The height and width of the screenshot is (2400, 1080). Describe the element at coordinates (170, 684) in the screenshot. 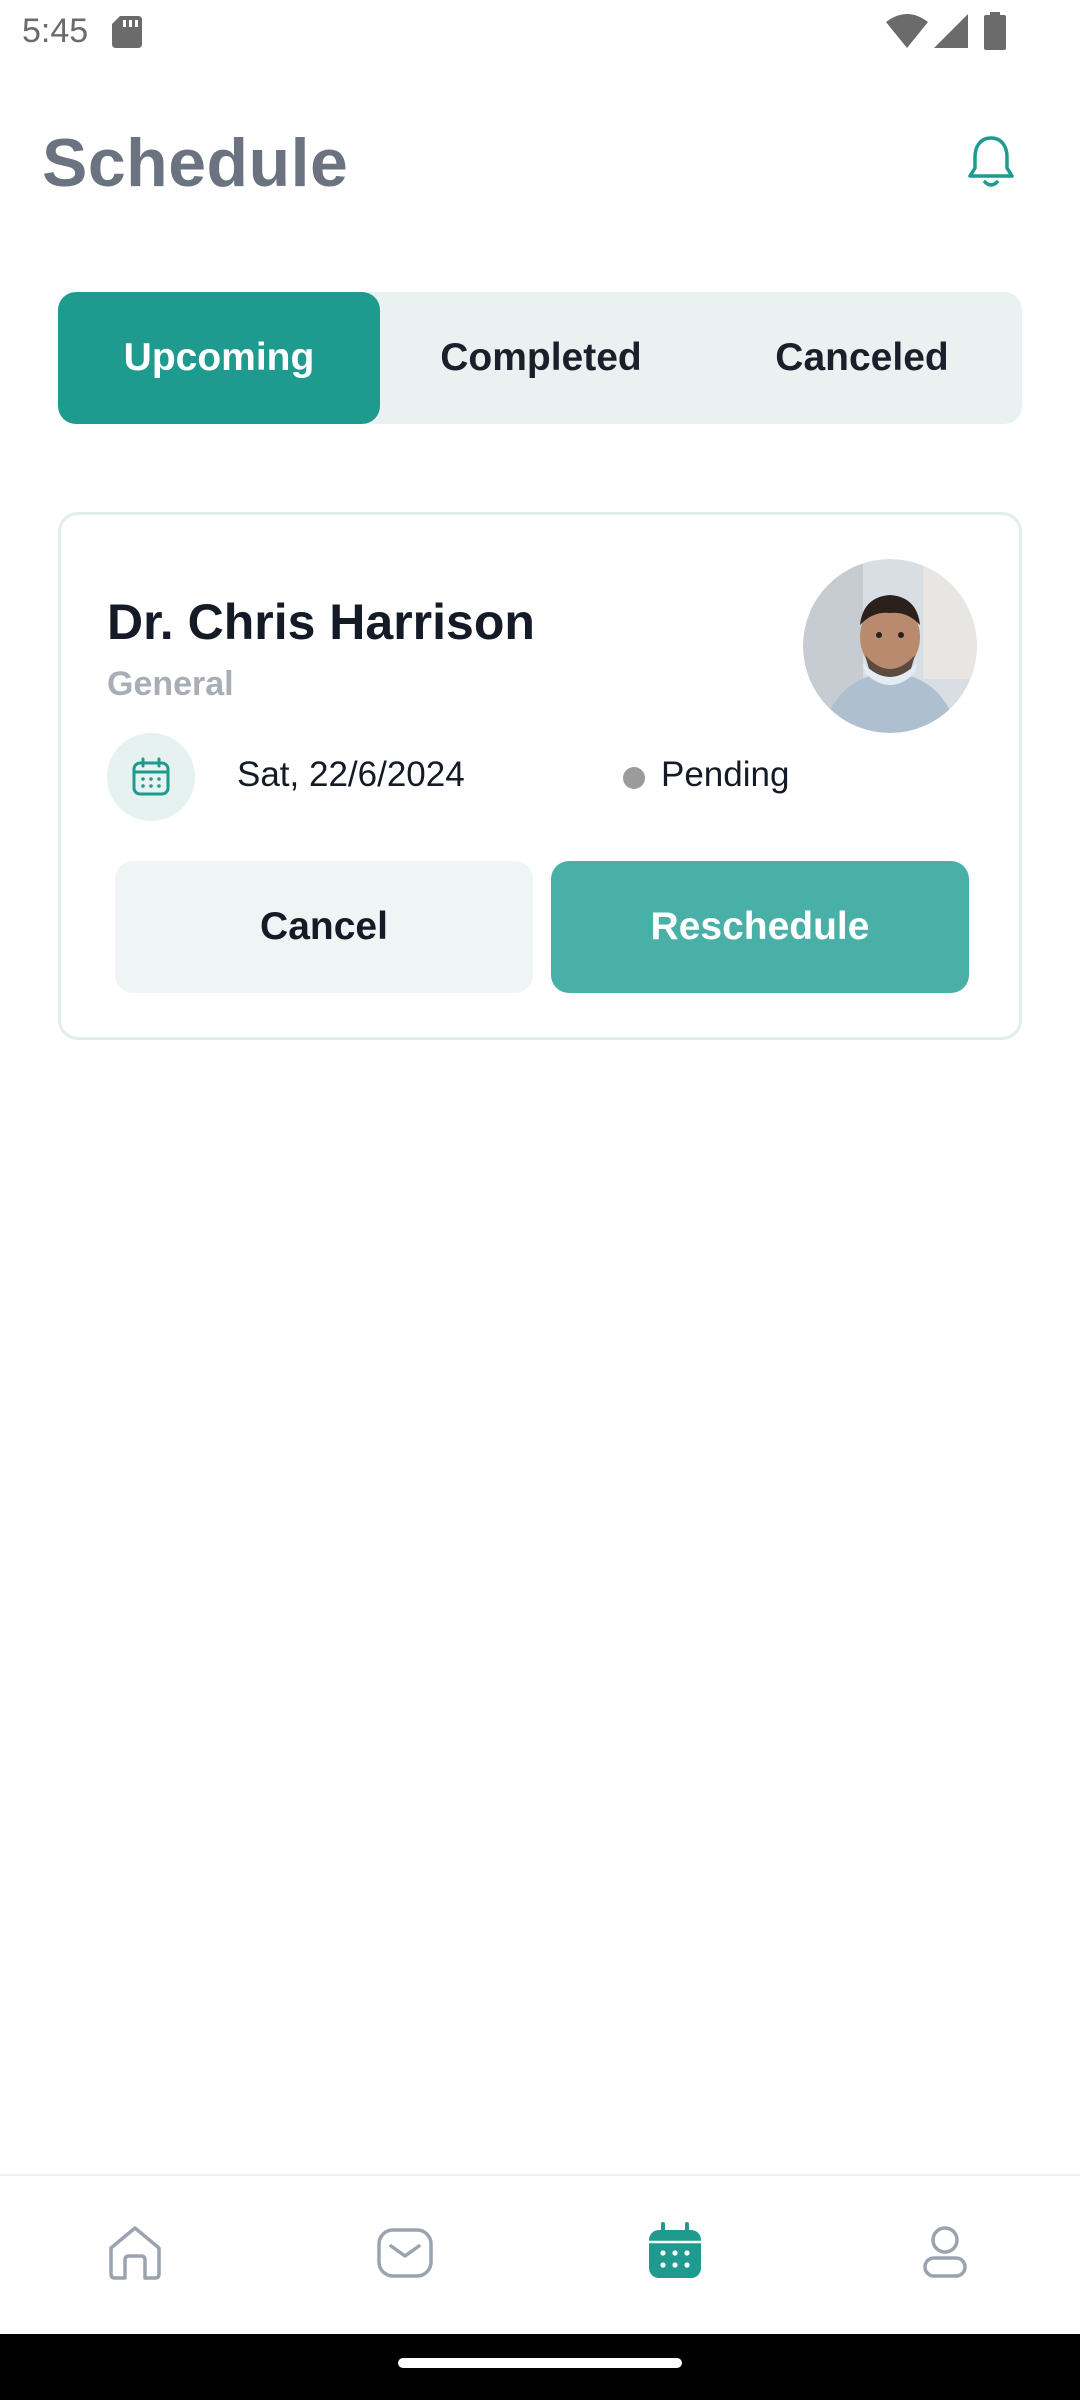

I see `doctor-specialty: General` at that location.